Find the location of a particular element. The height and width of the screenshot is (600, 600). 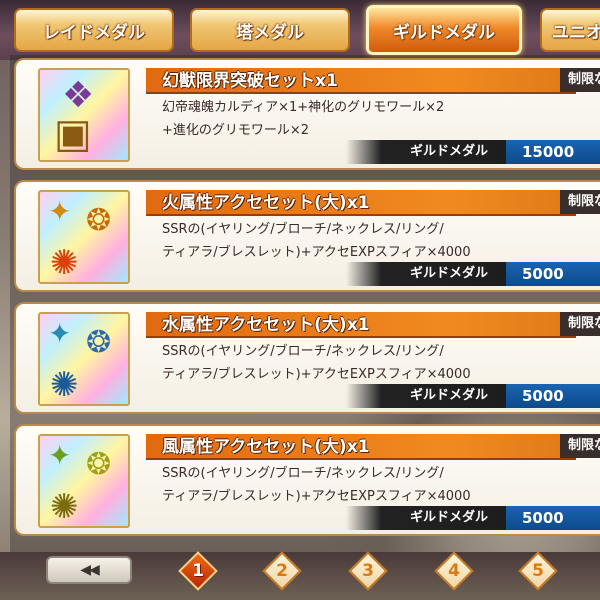

page-button-3: 3 is located at coordinates (368, 571).